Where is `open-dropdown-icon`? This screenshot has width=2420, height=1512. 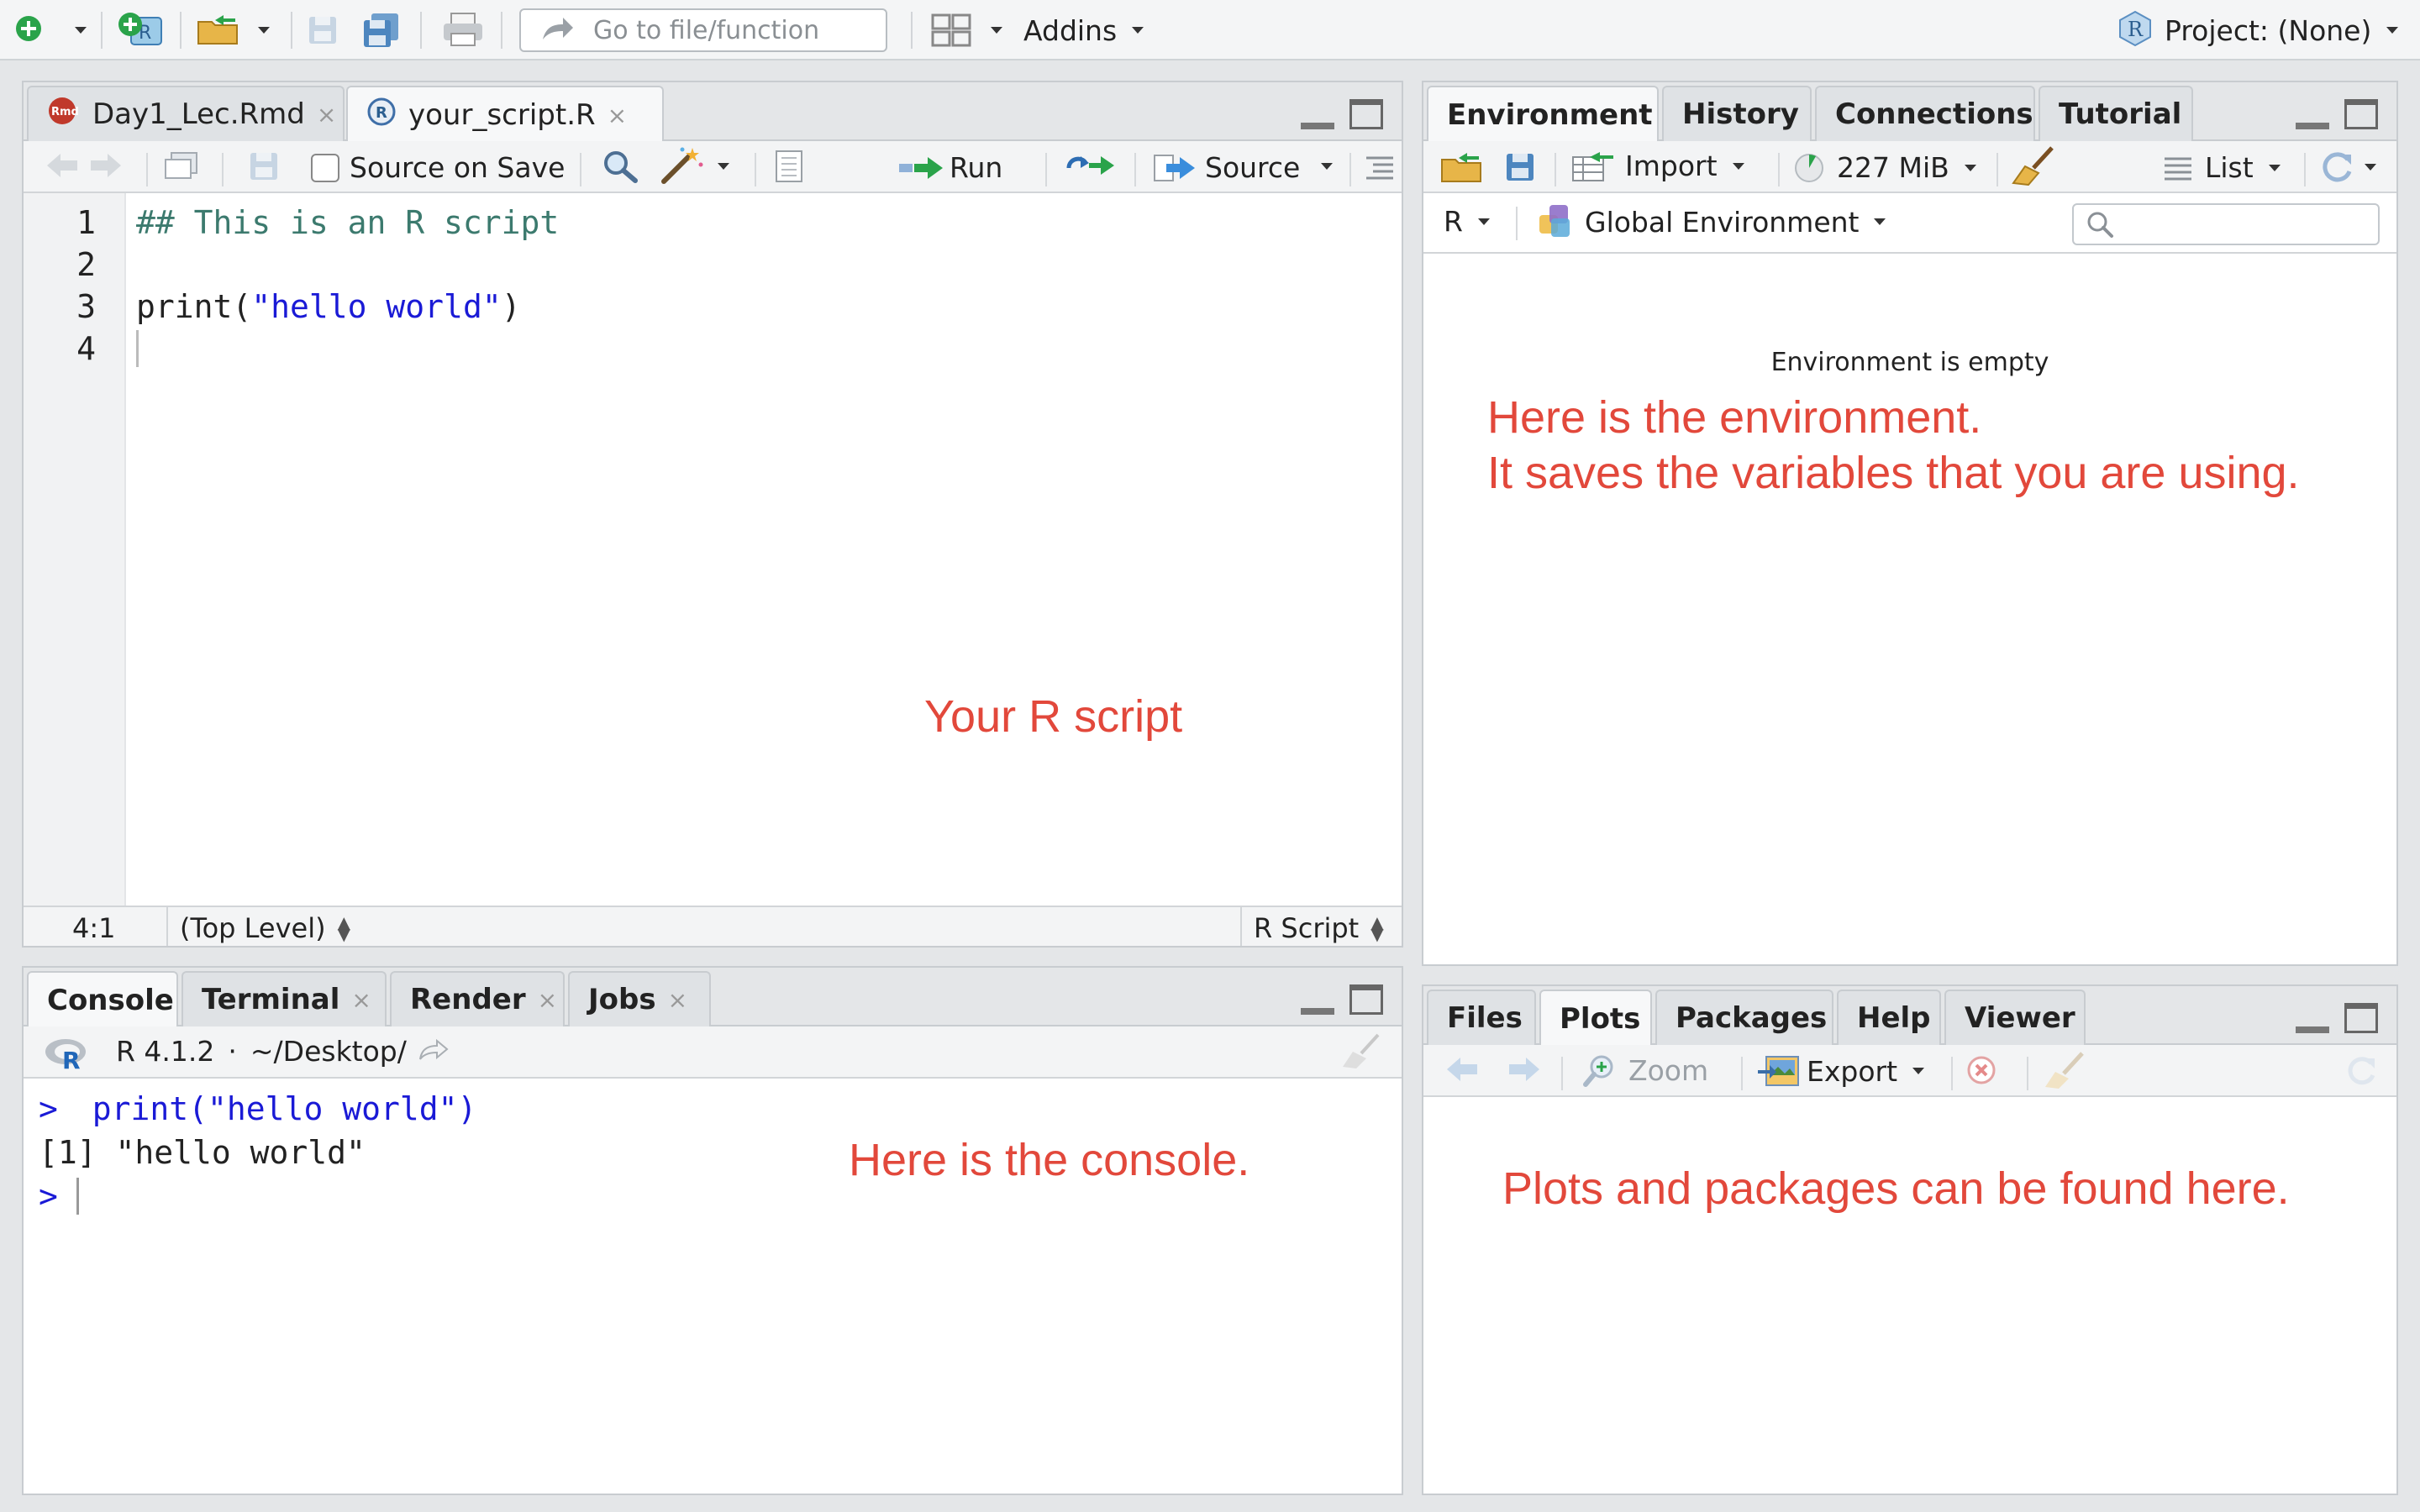
open-dropdown-icon is located at coordinates (263, 30).